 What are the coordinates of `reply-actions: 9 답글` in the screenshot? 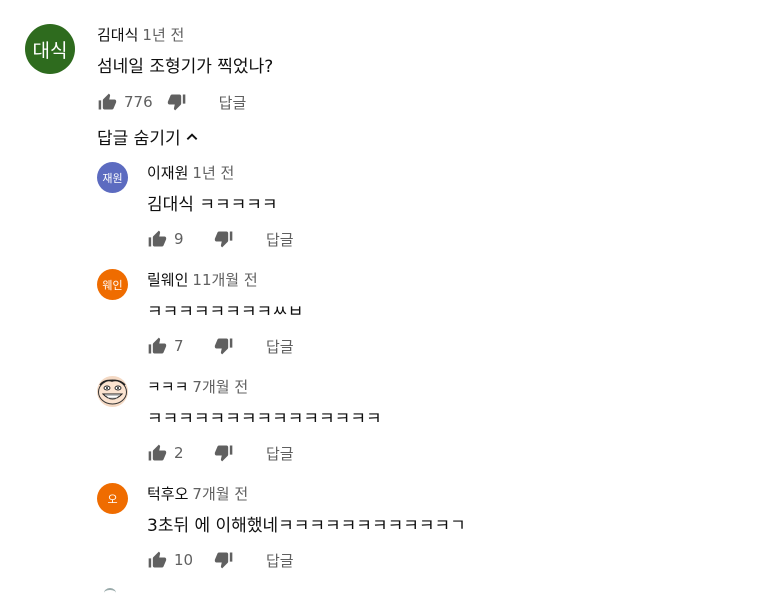 It's located at (220, 239).